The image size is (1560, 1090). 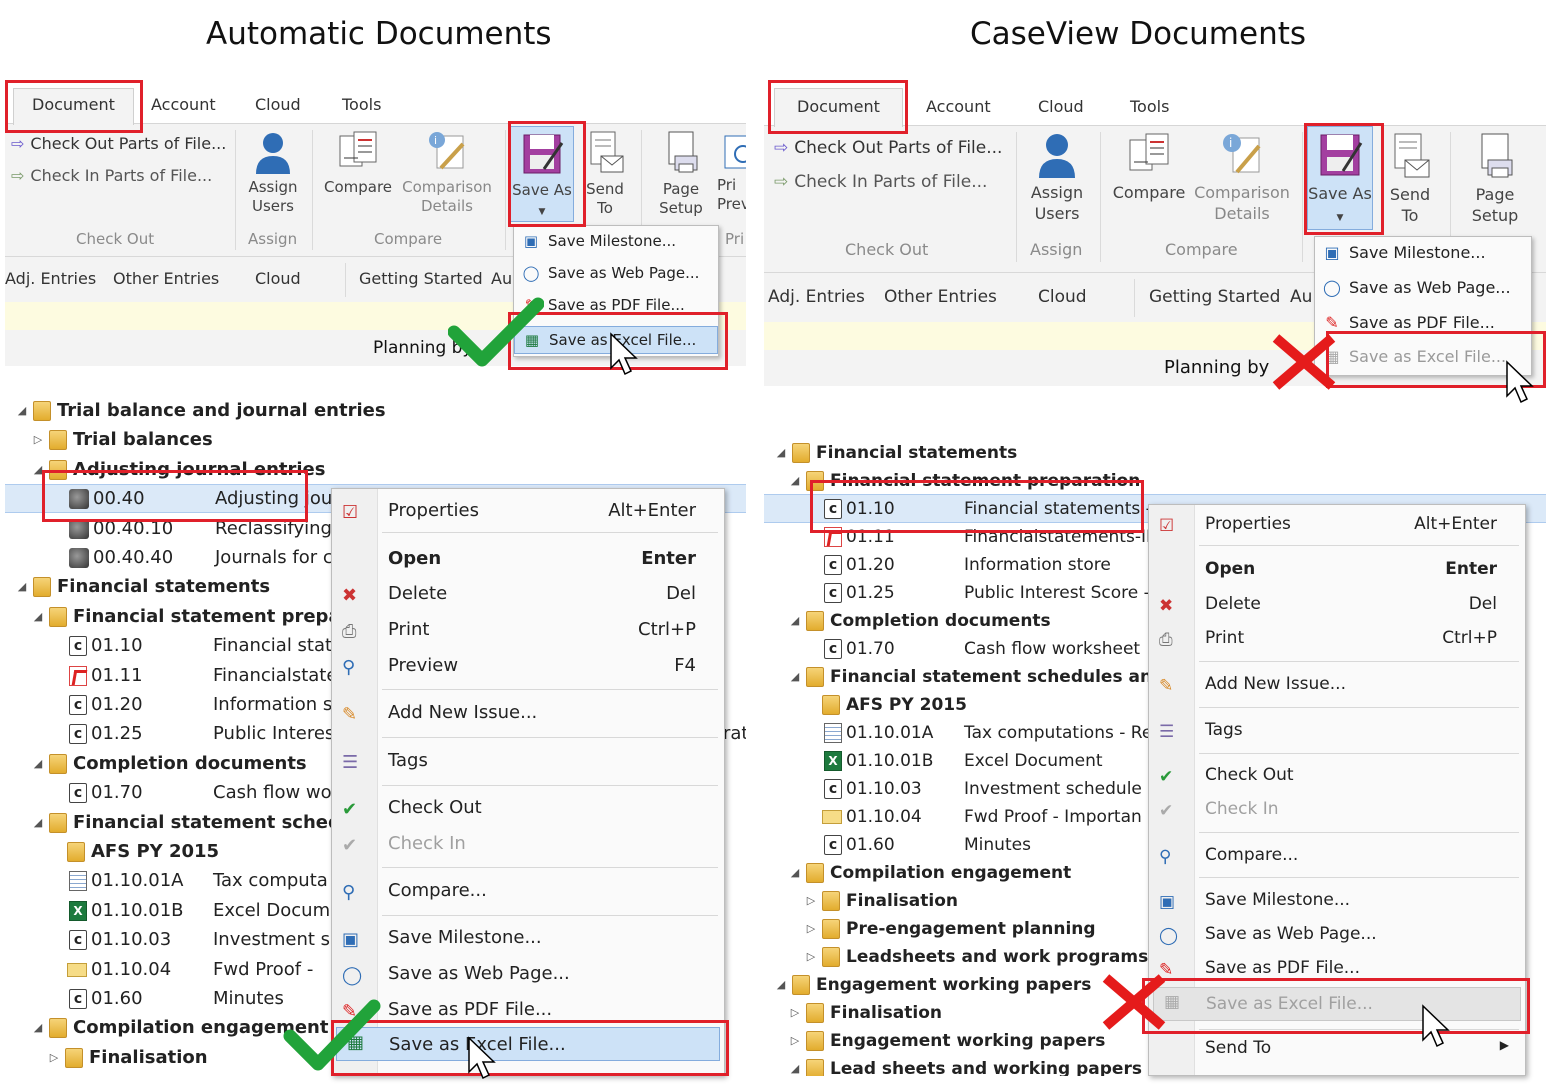 I want to click on pdf-icon: ✎, so click(x=1332, y=322).